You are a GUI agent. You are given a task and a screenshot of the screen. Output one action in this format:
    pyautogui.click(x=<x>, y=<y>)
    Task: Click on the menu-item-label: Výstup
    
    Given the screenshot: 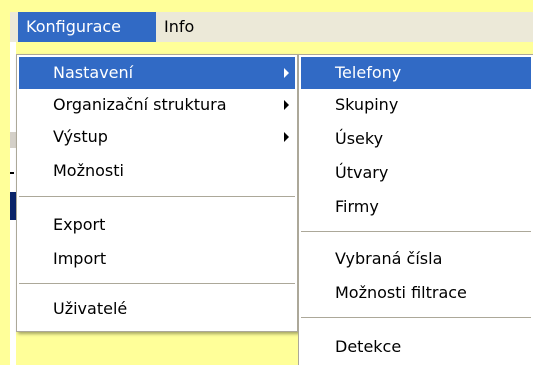 What is the action you would take?
    pyautogui.click(x=80, y=136)
    